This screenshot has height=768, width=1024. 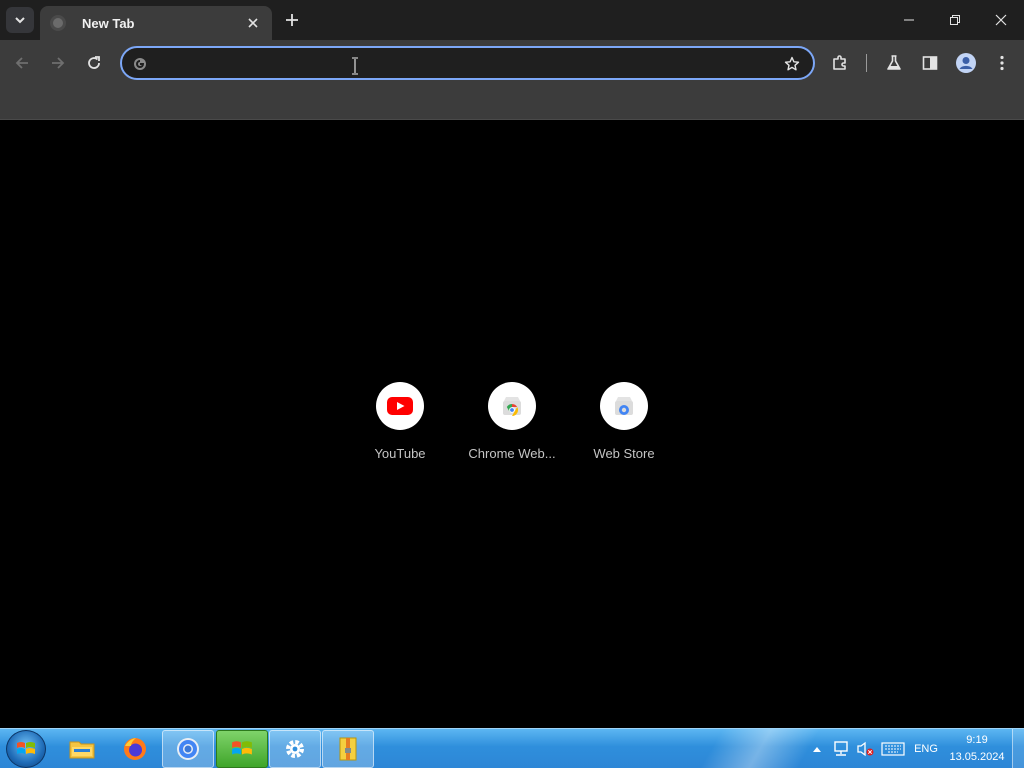 What do you see at coordinates (977, 757) in the screenshot?
I see `clock-date: 13.05.2024` at bounding box center [977, 757].